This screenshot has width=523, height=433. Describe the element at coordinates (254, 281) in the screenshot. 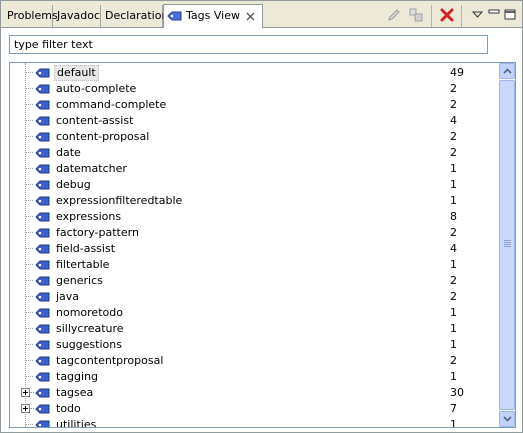

I see `tag-row: generics 2` at that location.